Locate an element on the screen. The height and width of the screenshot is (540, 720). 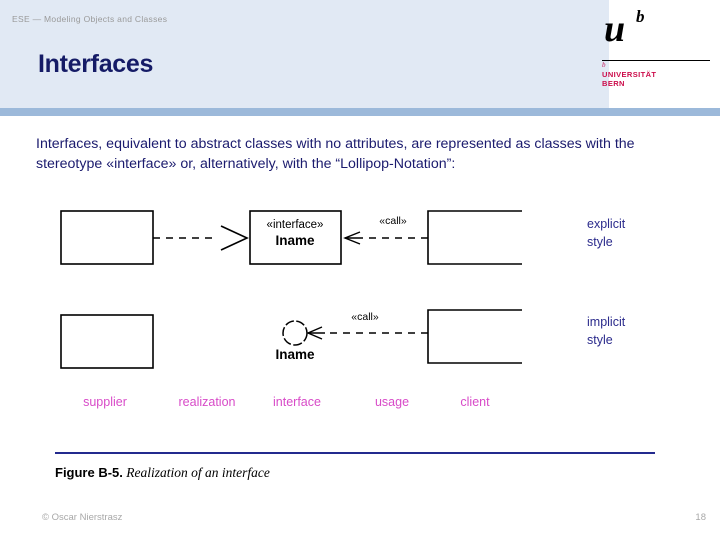
client-class-box-implicit is located at coordinates (474, 336).